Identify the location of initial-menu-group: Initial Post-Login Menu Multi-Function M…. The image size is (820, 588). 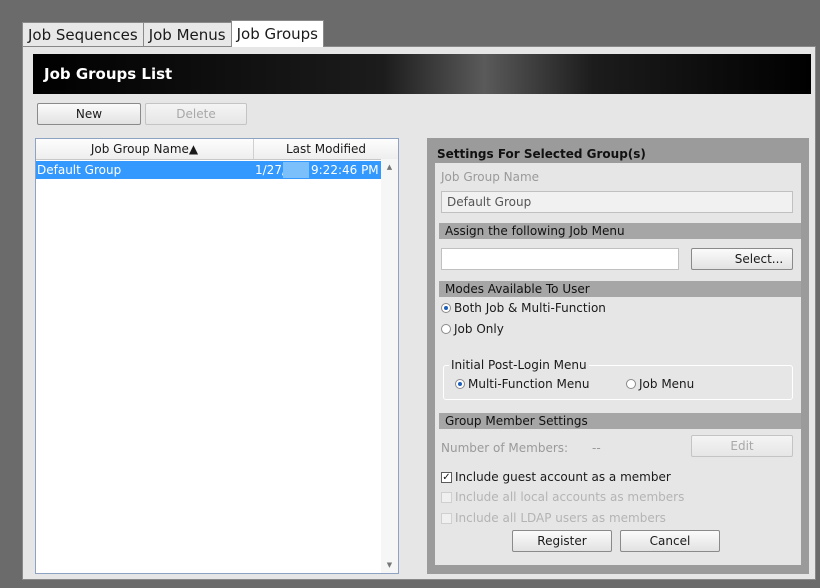
(618, 379).